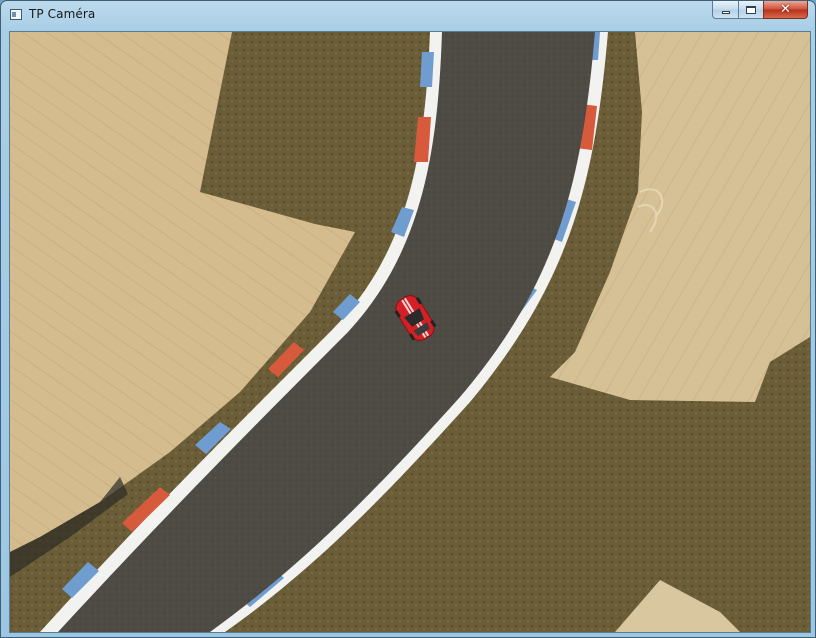  I want to click on minimize-button, so click(725, 10).